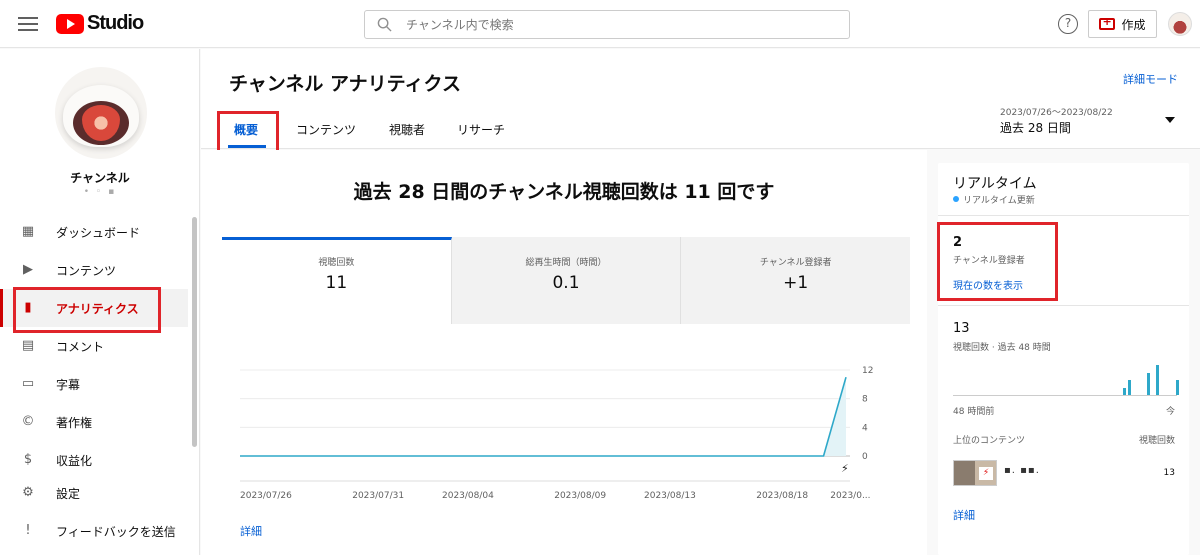 The height and width of the screenshot is (555, 1200). What do you see at coordinates (1056, 111) in the screenshot?
I see `date-range: 2023/07/26〜2023/08/22` at bounding box center [1056, 111].